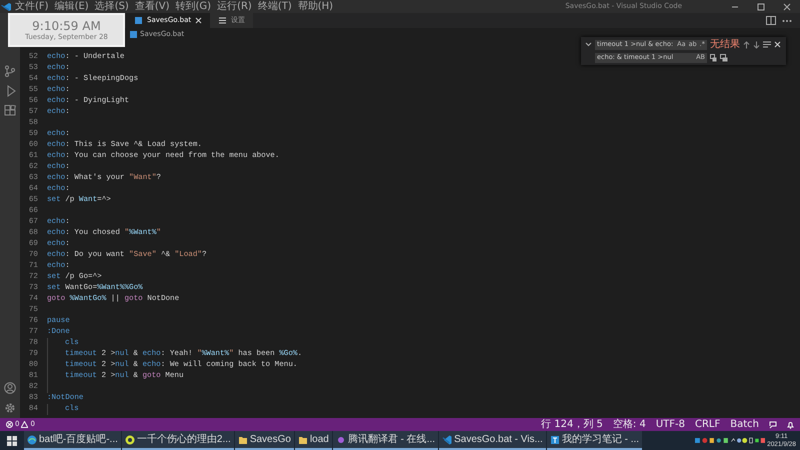 The height and width of the screenshot is (450, 800). I want to click on circle-app-icon, so click(129, 439).